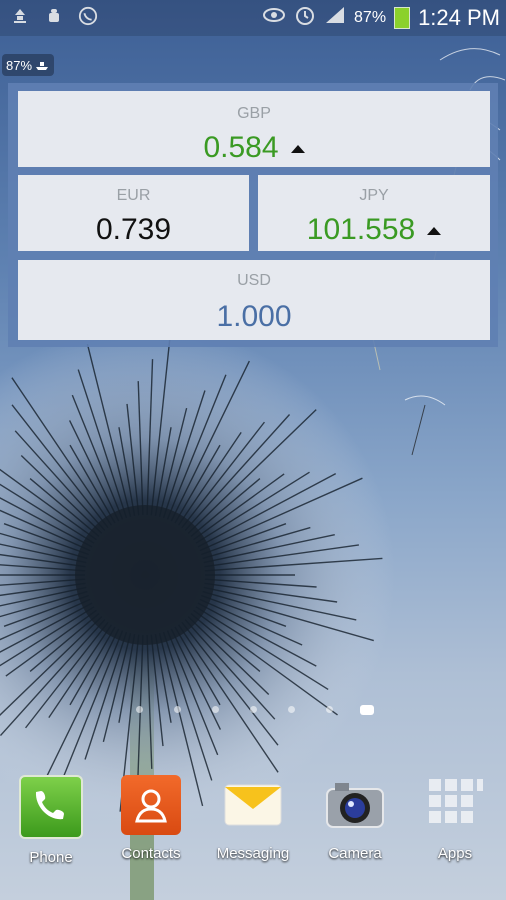 The image size is (506, 900). What do you see at coordinates (254, 316) in the screenshot?
I see `currency-value: 1.000` at bounding box center [254, 316].